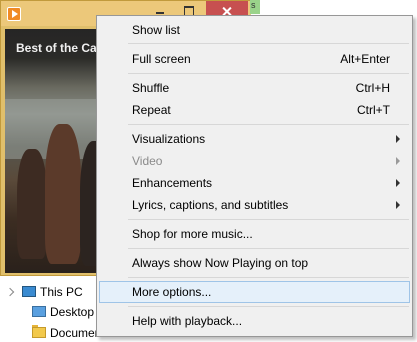 The image size is (417, 342). Describe the element at coordinates (254, 59) in the screenshot. I see `menu-item-full-screen: Full screen Alt+Enter` at that location.